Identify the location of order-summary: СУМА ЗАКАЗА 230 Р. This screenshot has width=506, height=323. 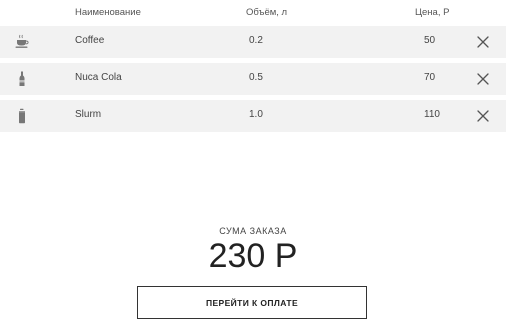
(253, 249).